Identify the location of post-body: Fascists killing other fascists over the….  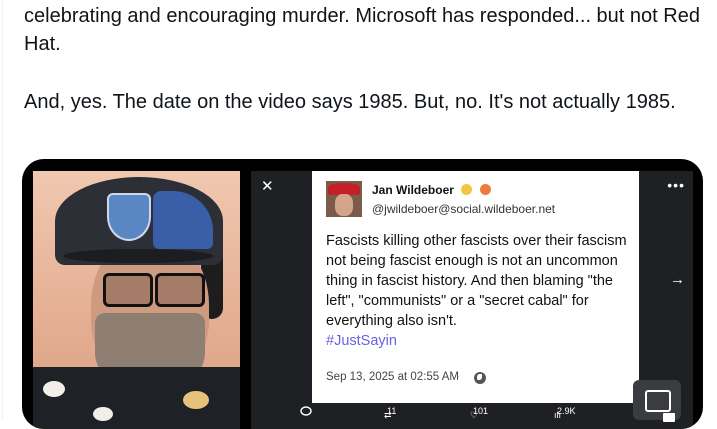
(478, 291).